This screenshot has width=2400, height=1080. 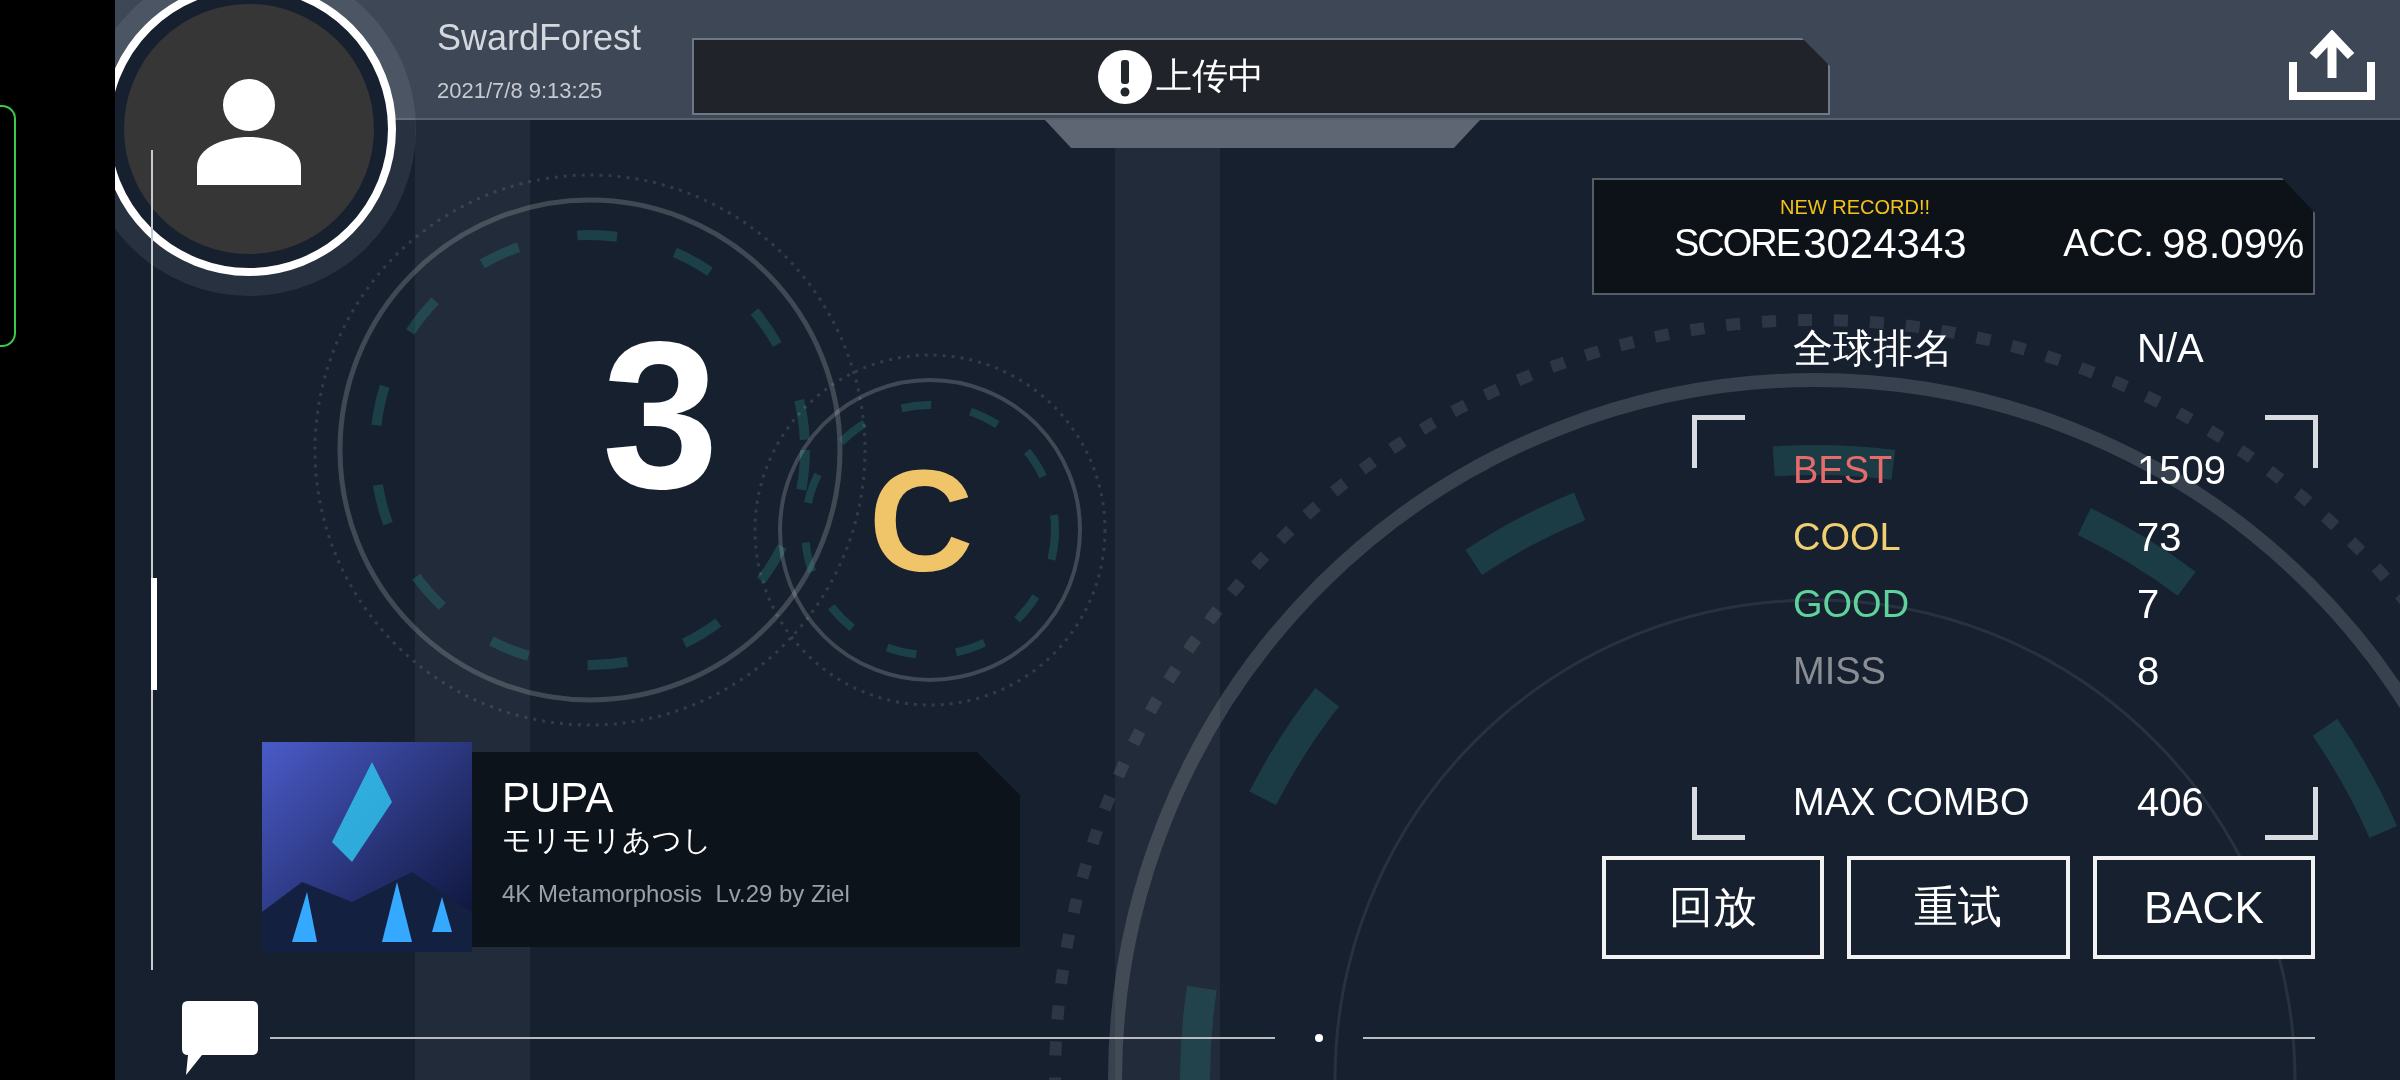 What do you see at coordinates (1847, 537) in the screenshot?
I see `judgement-label: COOL` at bounding box center [1847, 537].